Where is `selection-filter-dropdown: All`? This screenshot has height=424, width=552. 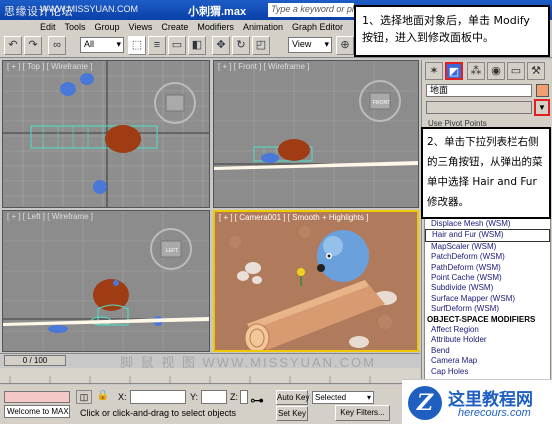 selection-filter-dropdown: All is located at coordinates (102, 45).